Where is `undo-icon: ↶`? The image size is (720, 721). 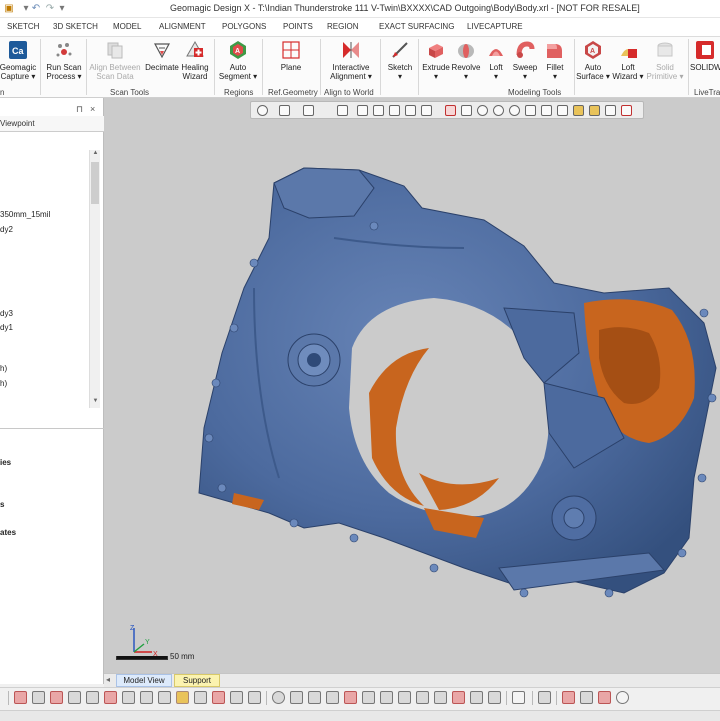 undo-icon: ↶ is located at coordinates (36, 9).